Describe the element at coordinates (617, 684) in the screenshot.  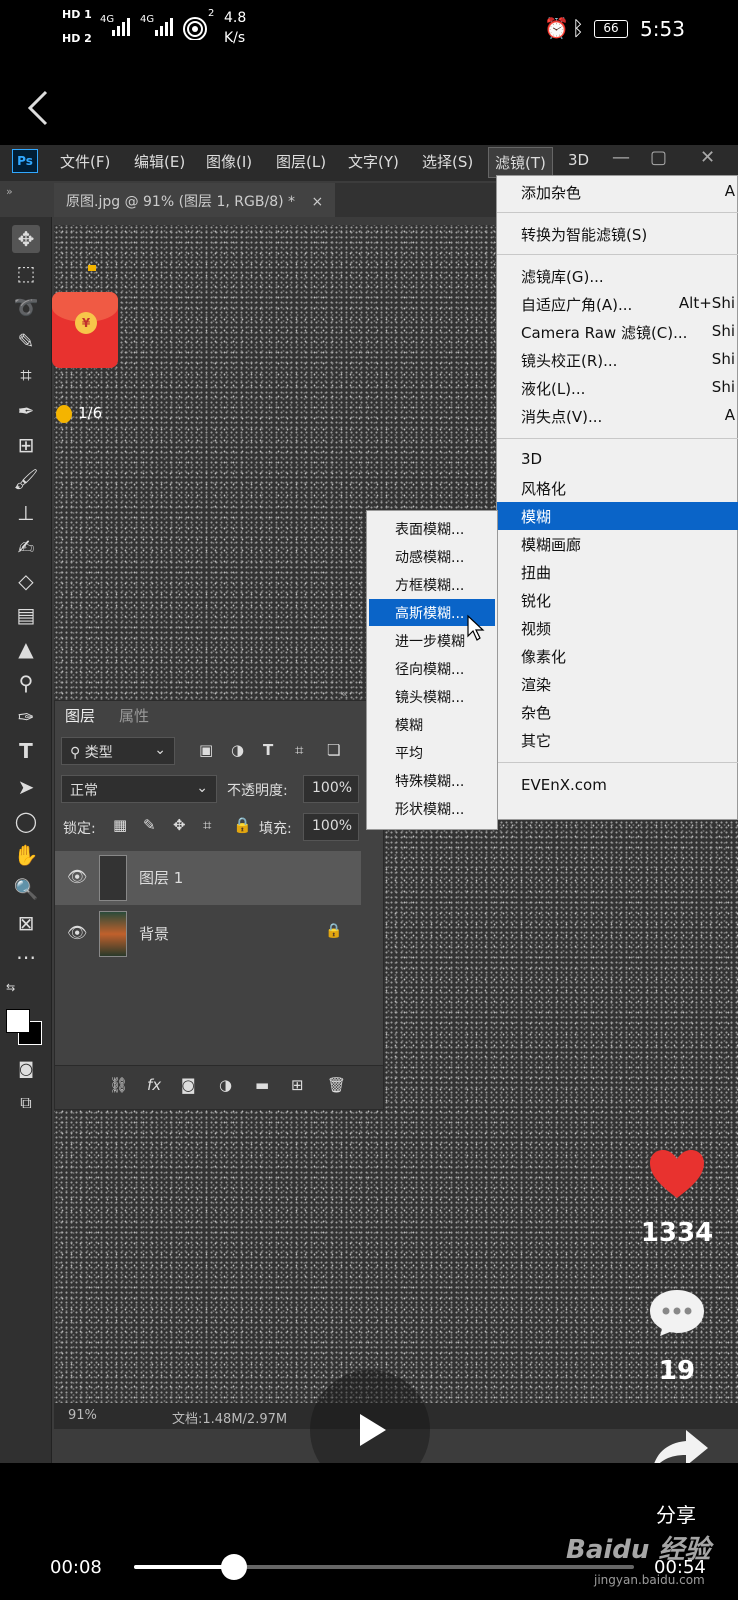
I see `filter-render: 渲染` at that location.